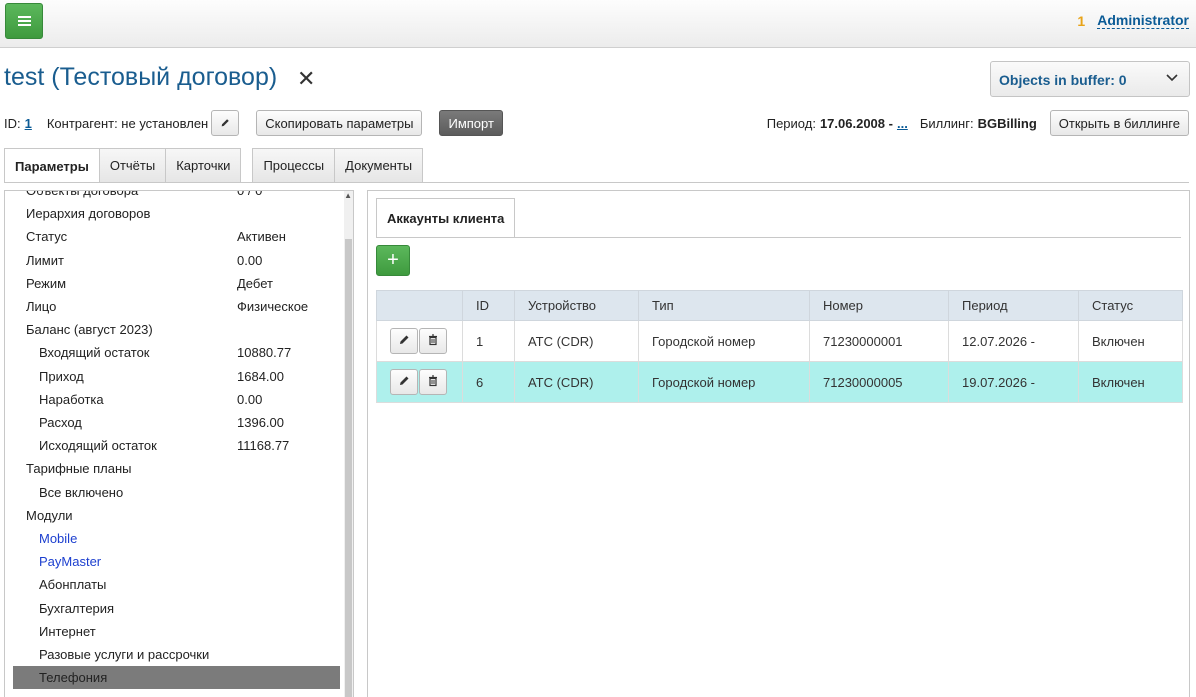 The width and height of the screenshot is (1196, 697). I want to click on table-header-row: ID Устройство Тип Номер Период Статус, so click(779, 305).